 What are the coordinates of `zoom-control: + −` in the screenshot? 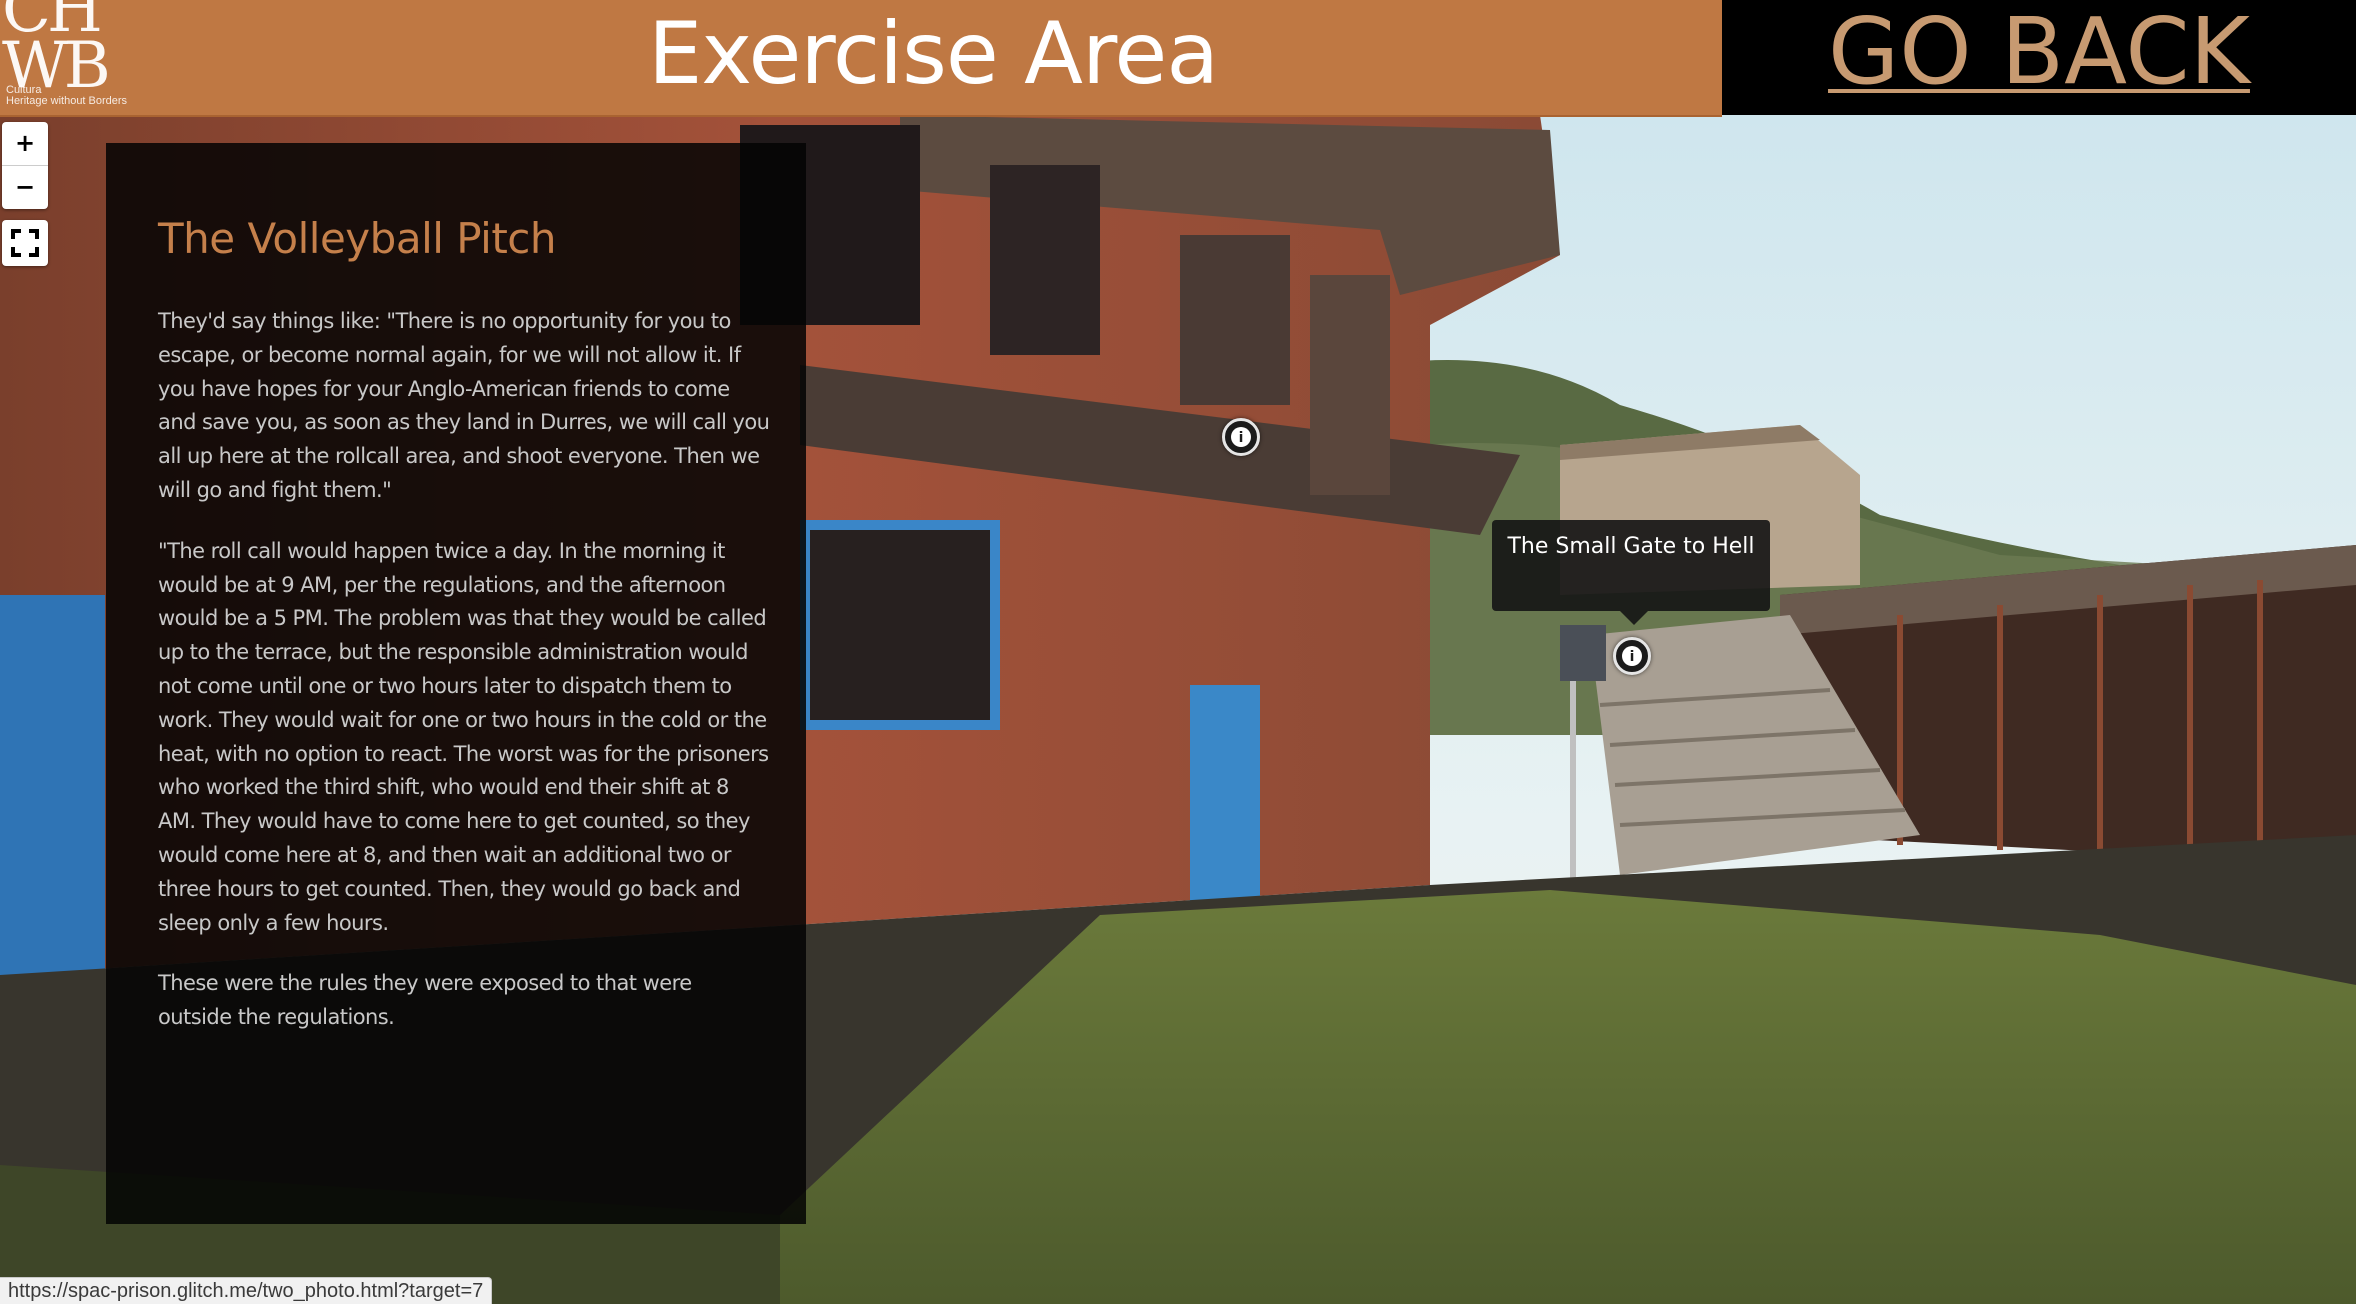 It's located at (25, 165).